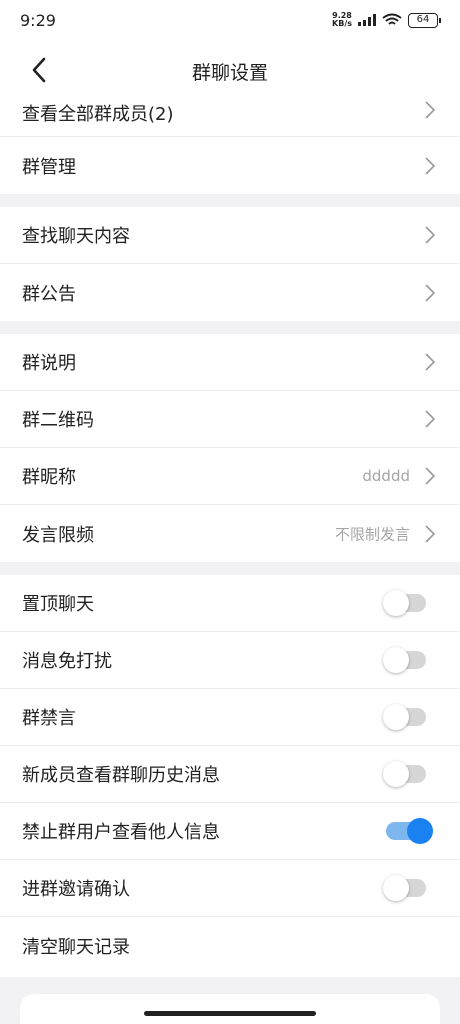 The width and height of the screenshot is (460, 1024). What do you see at coordinates (392, 19) in the screenshot?
I see `wifi-icon` at bounding box center [392, 19].